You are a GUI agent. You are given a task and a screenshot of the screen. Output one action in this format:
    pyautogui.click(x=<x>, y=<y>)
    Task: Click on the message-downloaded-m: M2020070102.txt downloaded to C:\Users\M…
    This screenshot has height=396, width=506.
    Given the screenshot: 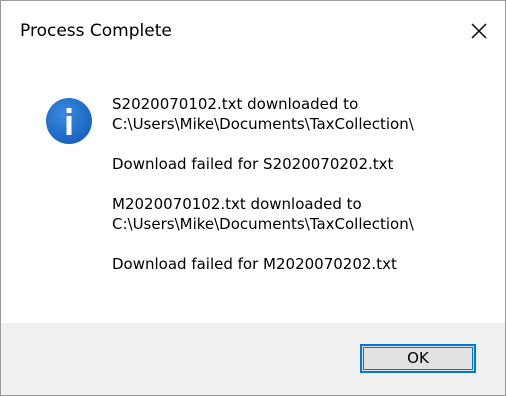 What is the action you would take?
    pyautogui.click(x=302, y=214)
    